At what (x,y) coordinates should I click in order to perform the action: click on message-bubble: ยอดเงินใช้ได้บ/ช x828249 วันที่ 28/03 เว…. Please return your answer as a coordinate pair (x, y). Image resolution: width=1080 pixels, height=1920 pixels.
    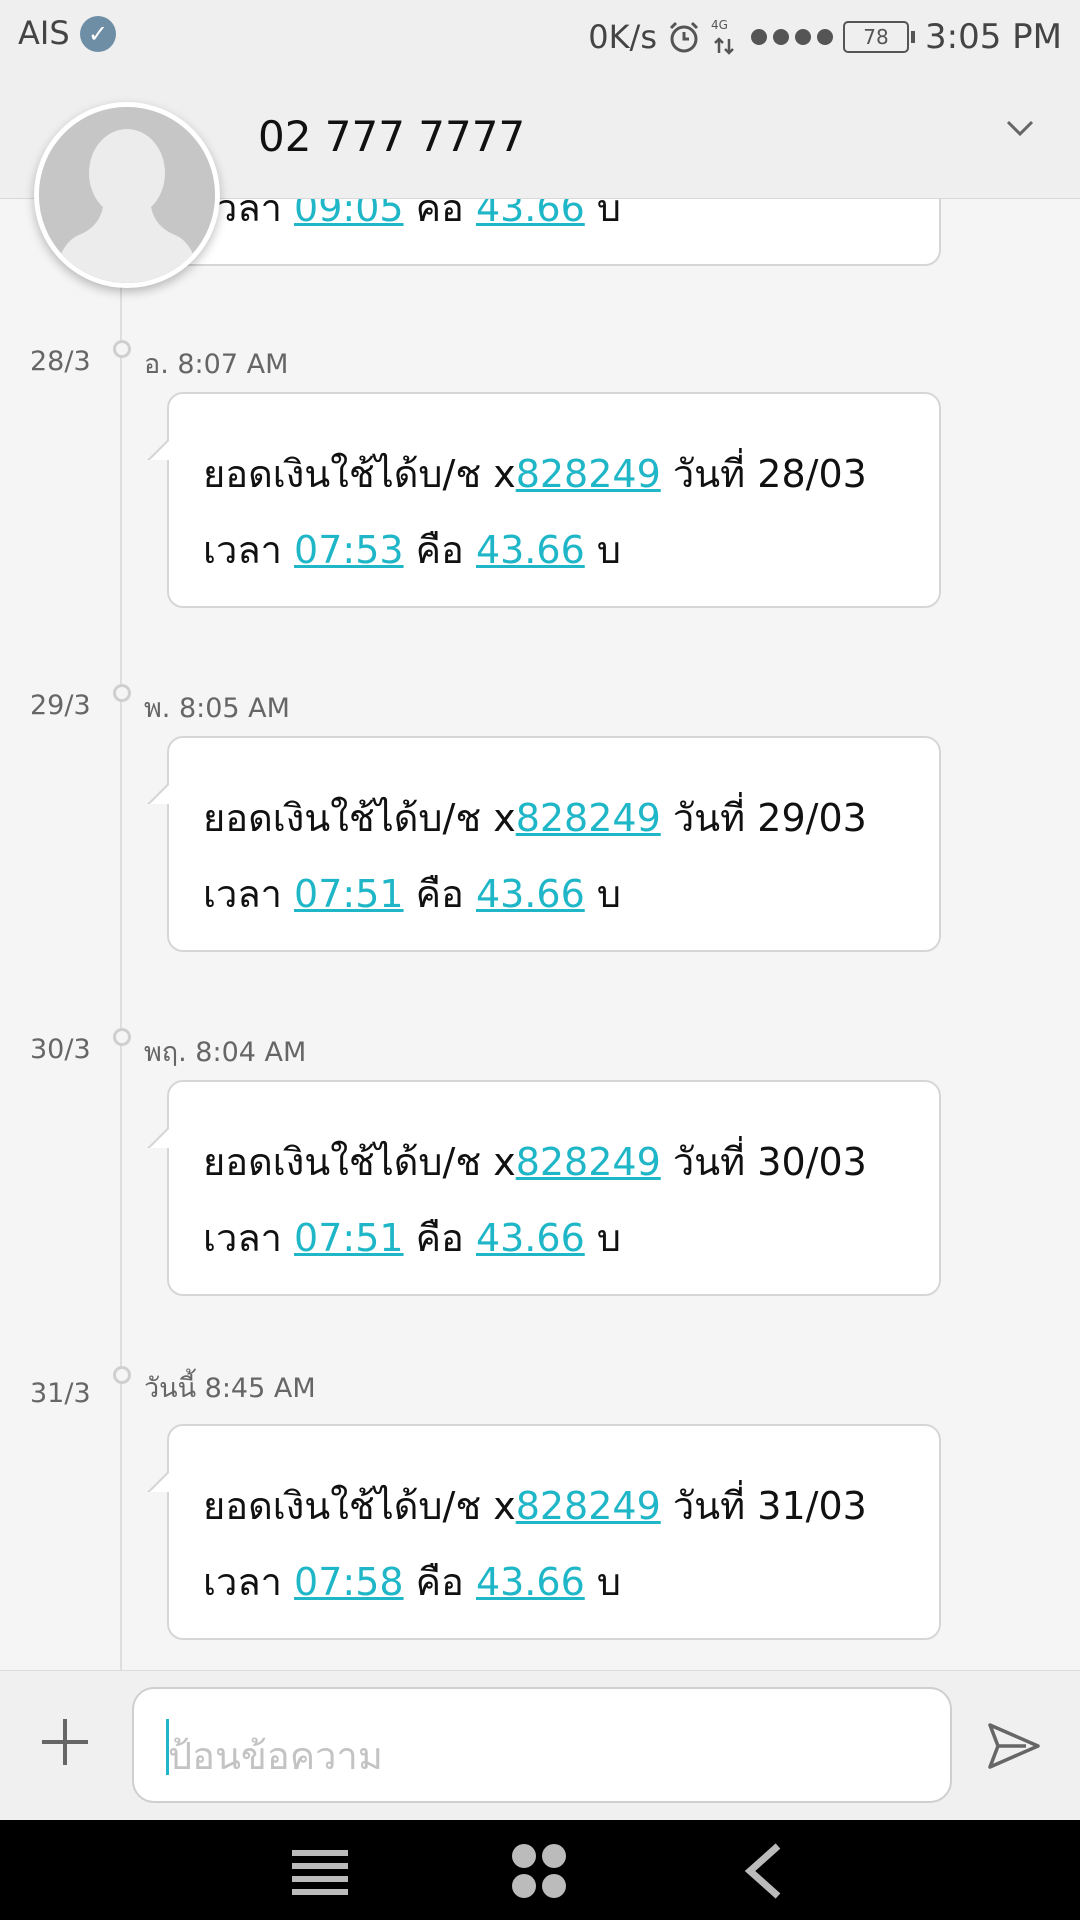
    Looking at the image, I should click on (544, 500).